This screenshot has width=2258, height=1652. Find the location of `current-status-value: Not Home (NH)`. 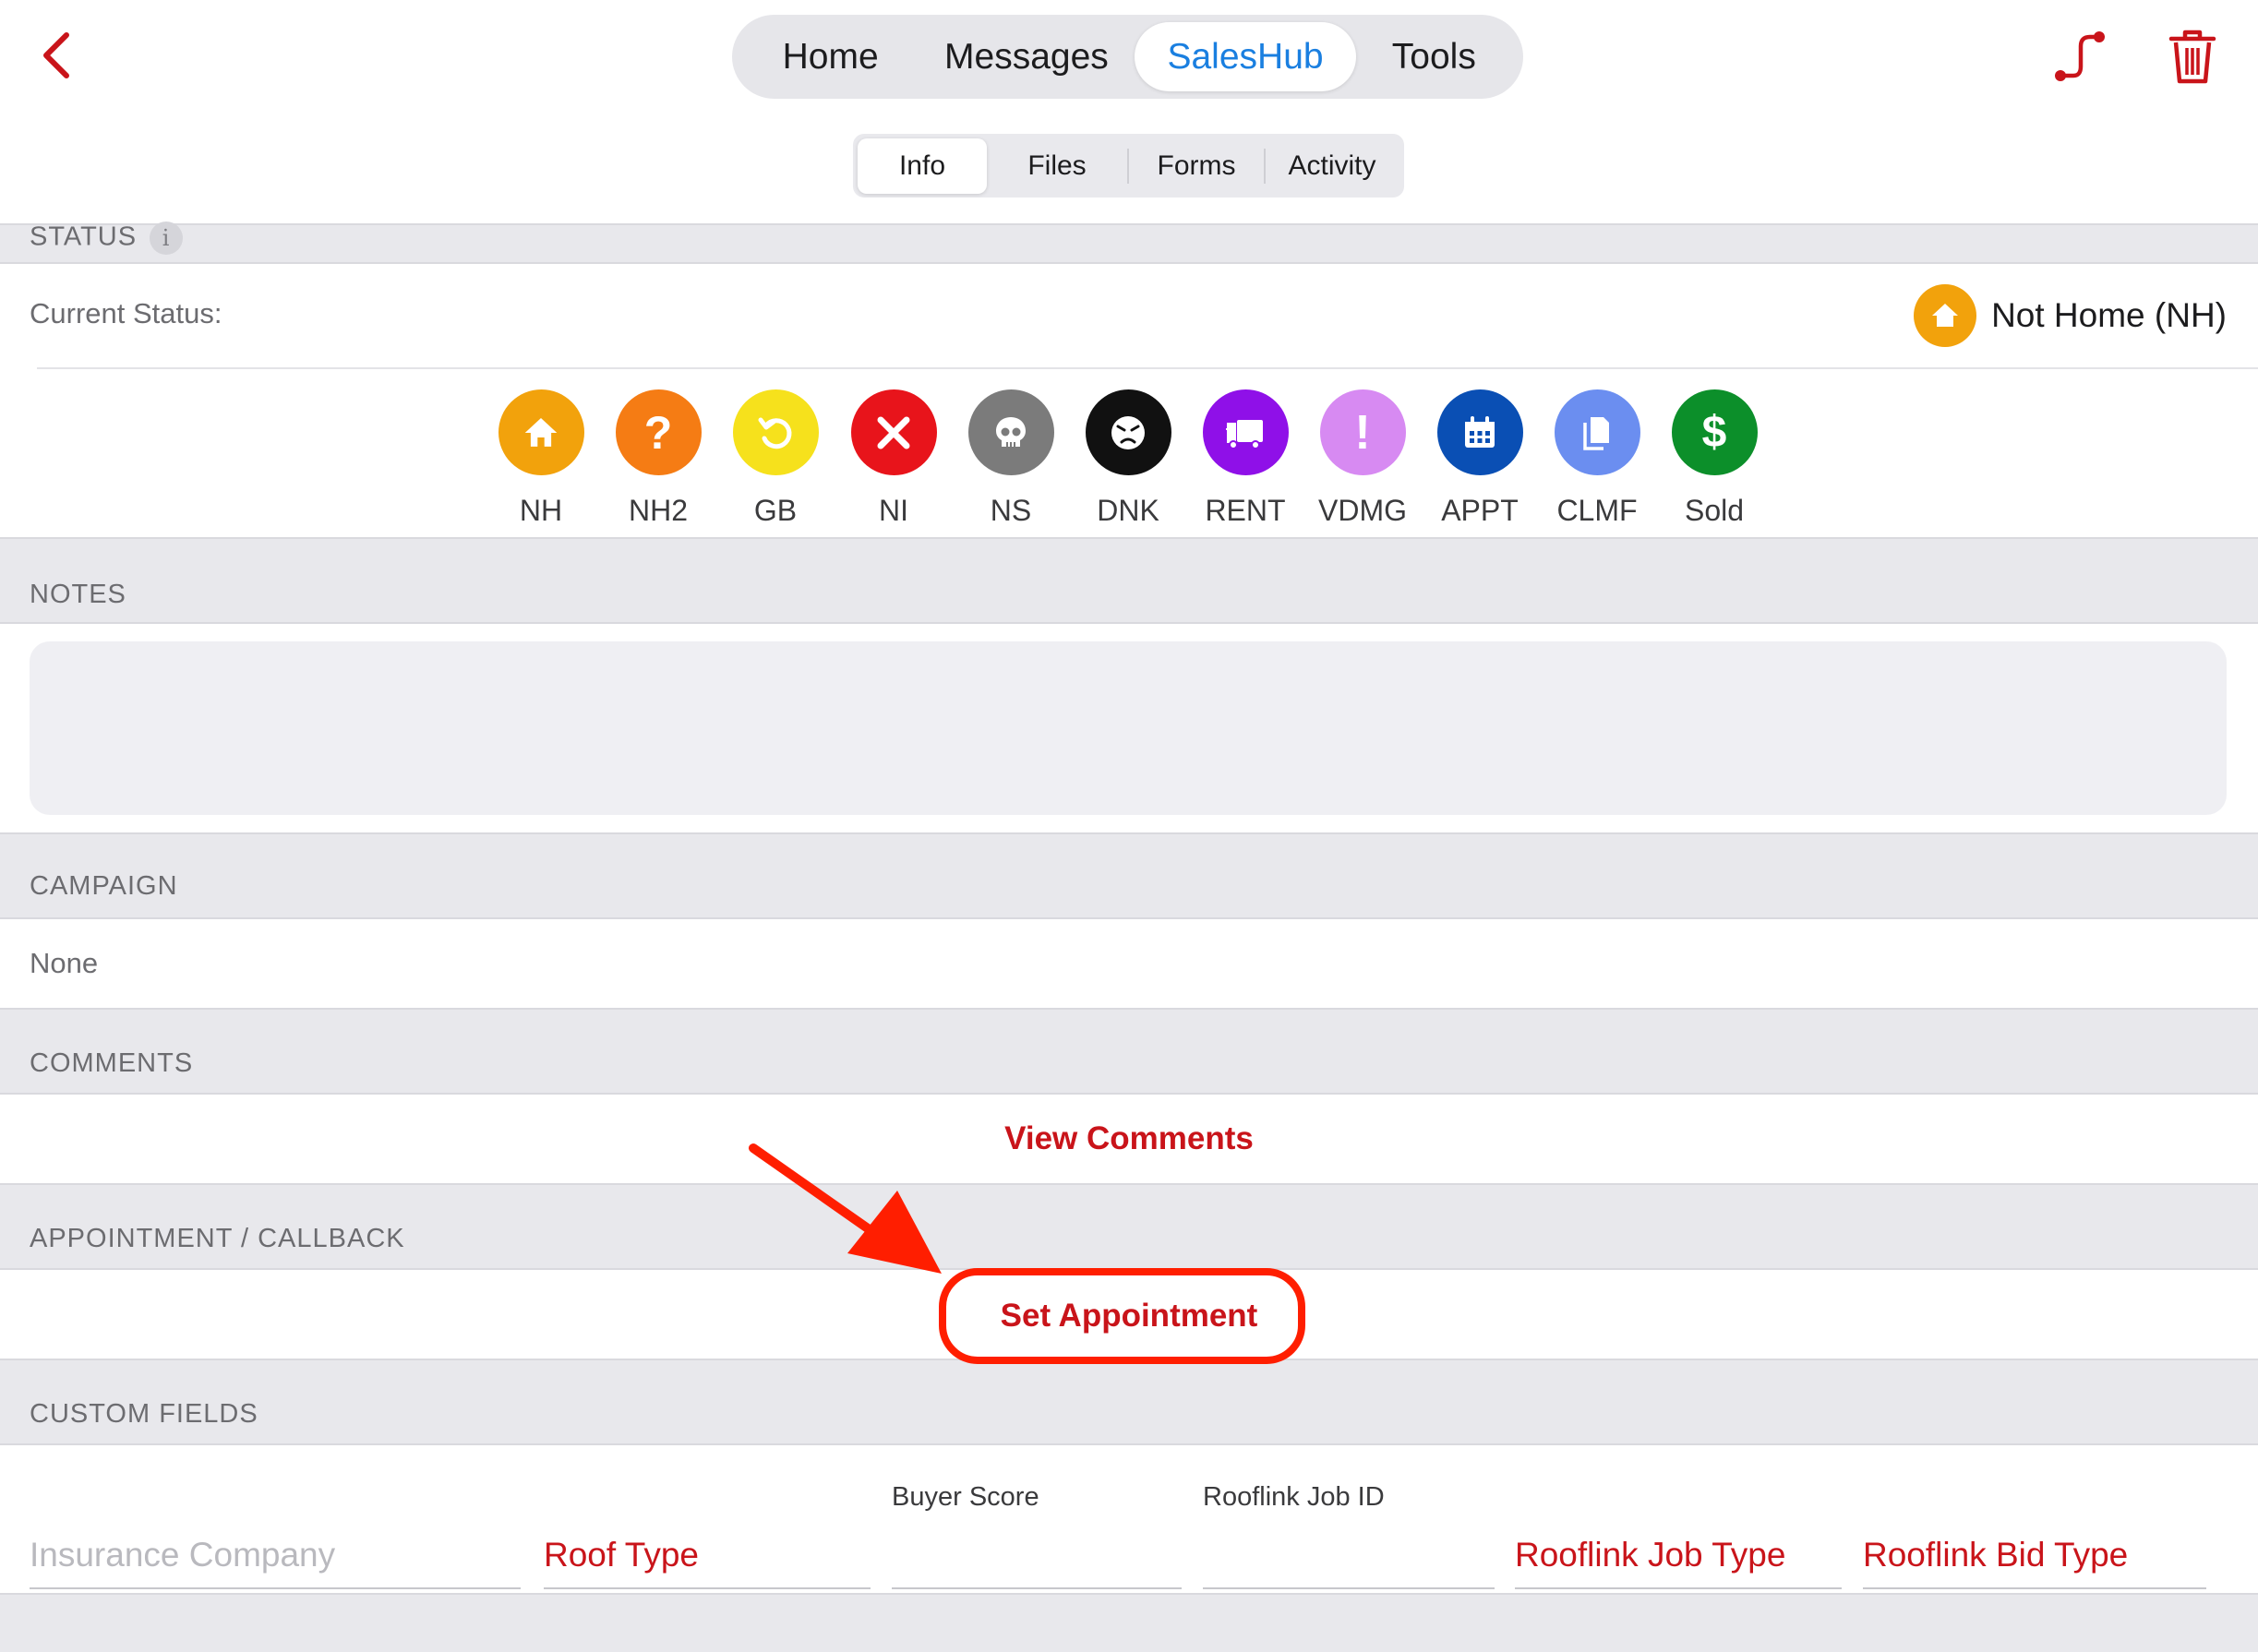

current-status-value: Not Home (NH) is located at coordinates (2070, 316).